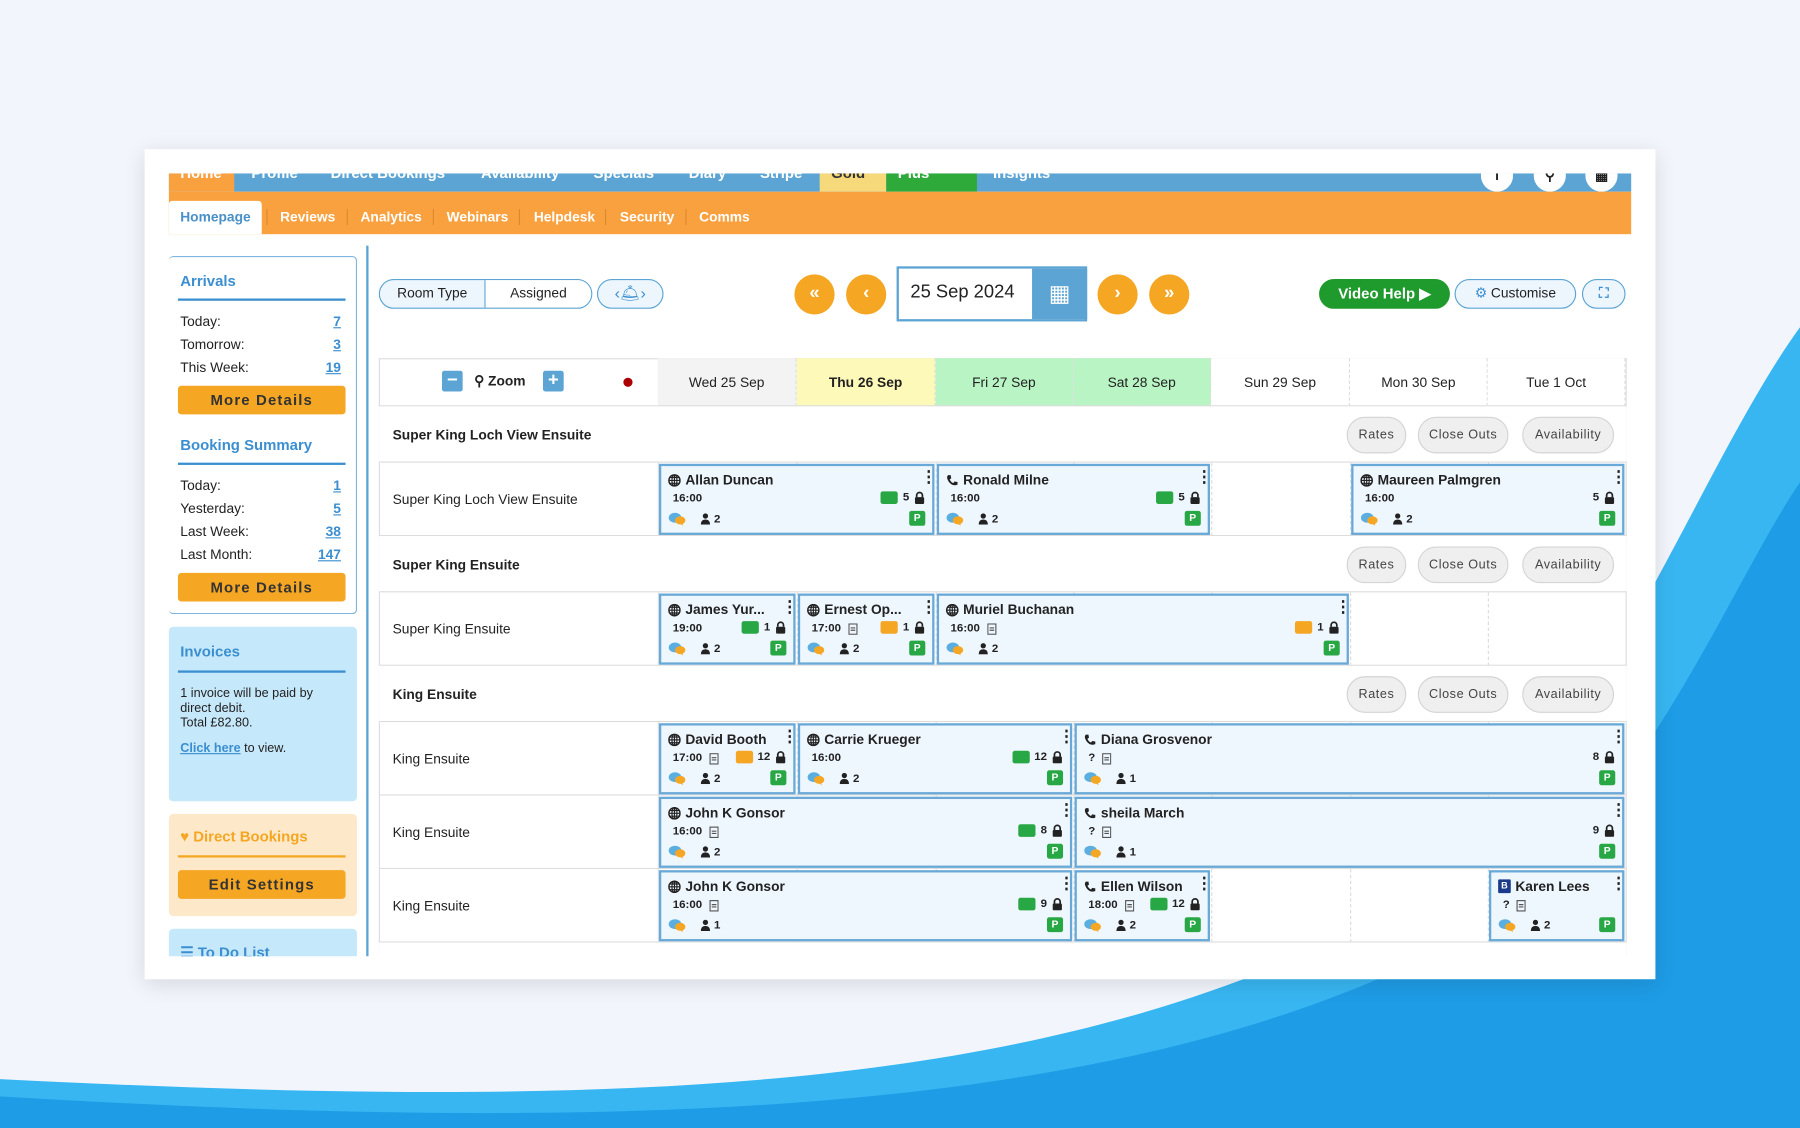  Describe the element at coordinates (728, 759) in the screenshot. I see `booking-card: David Booth ⋮ 17:00 12 2 P` at that location.